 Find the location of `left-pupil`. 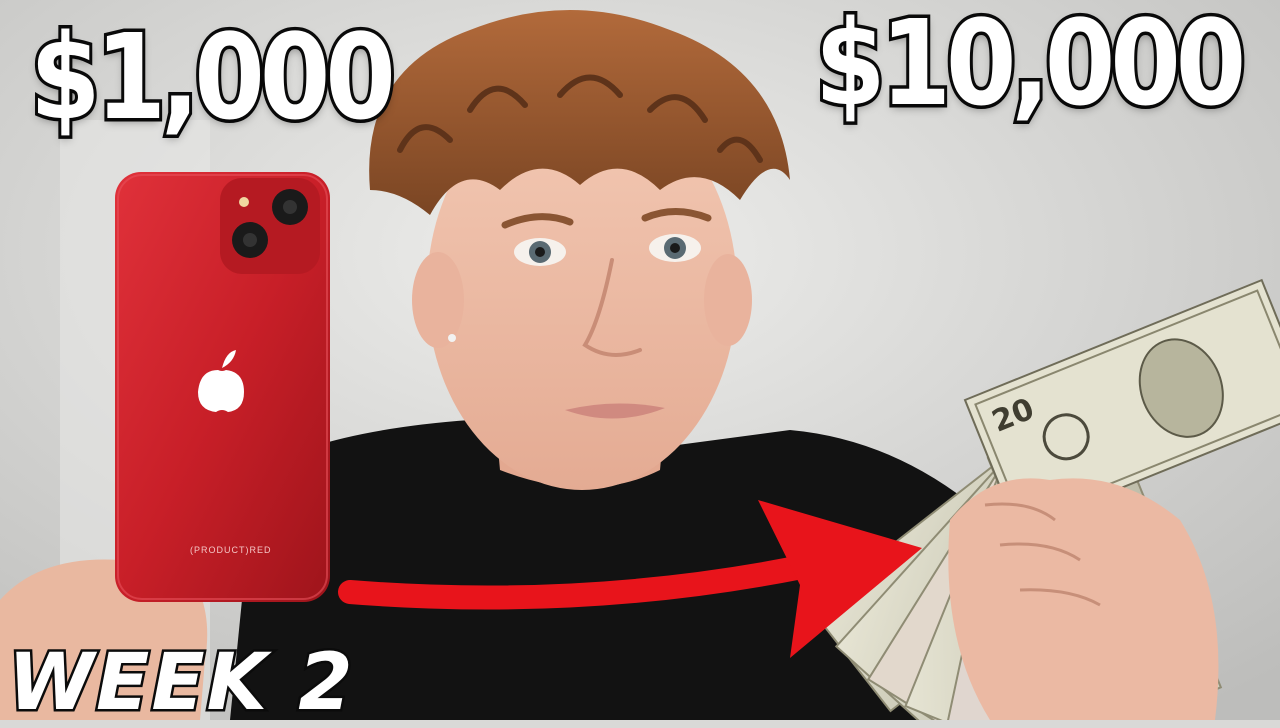

left-pupil is located at coordinates (540, 252).